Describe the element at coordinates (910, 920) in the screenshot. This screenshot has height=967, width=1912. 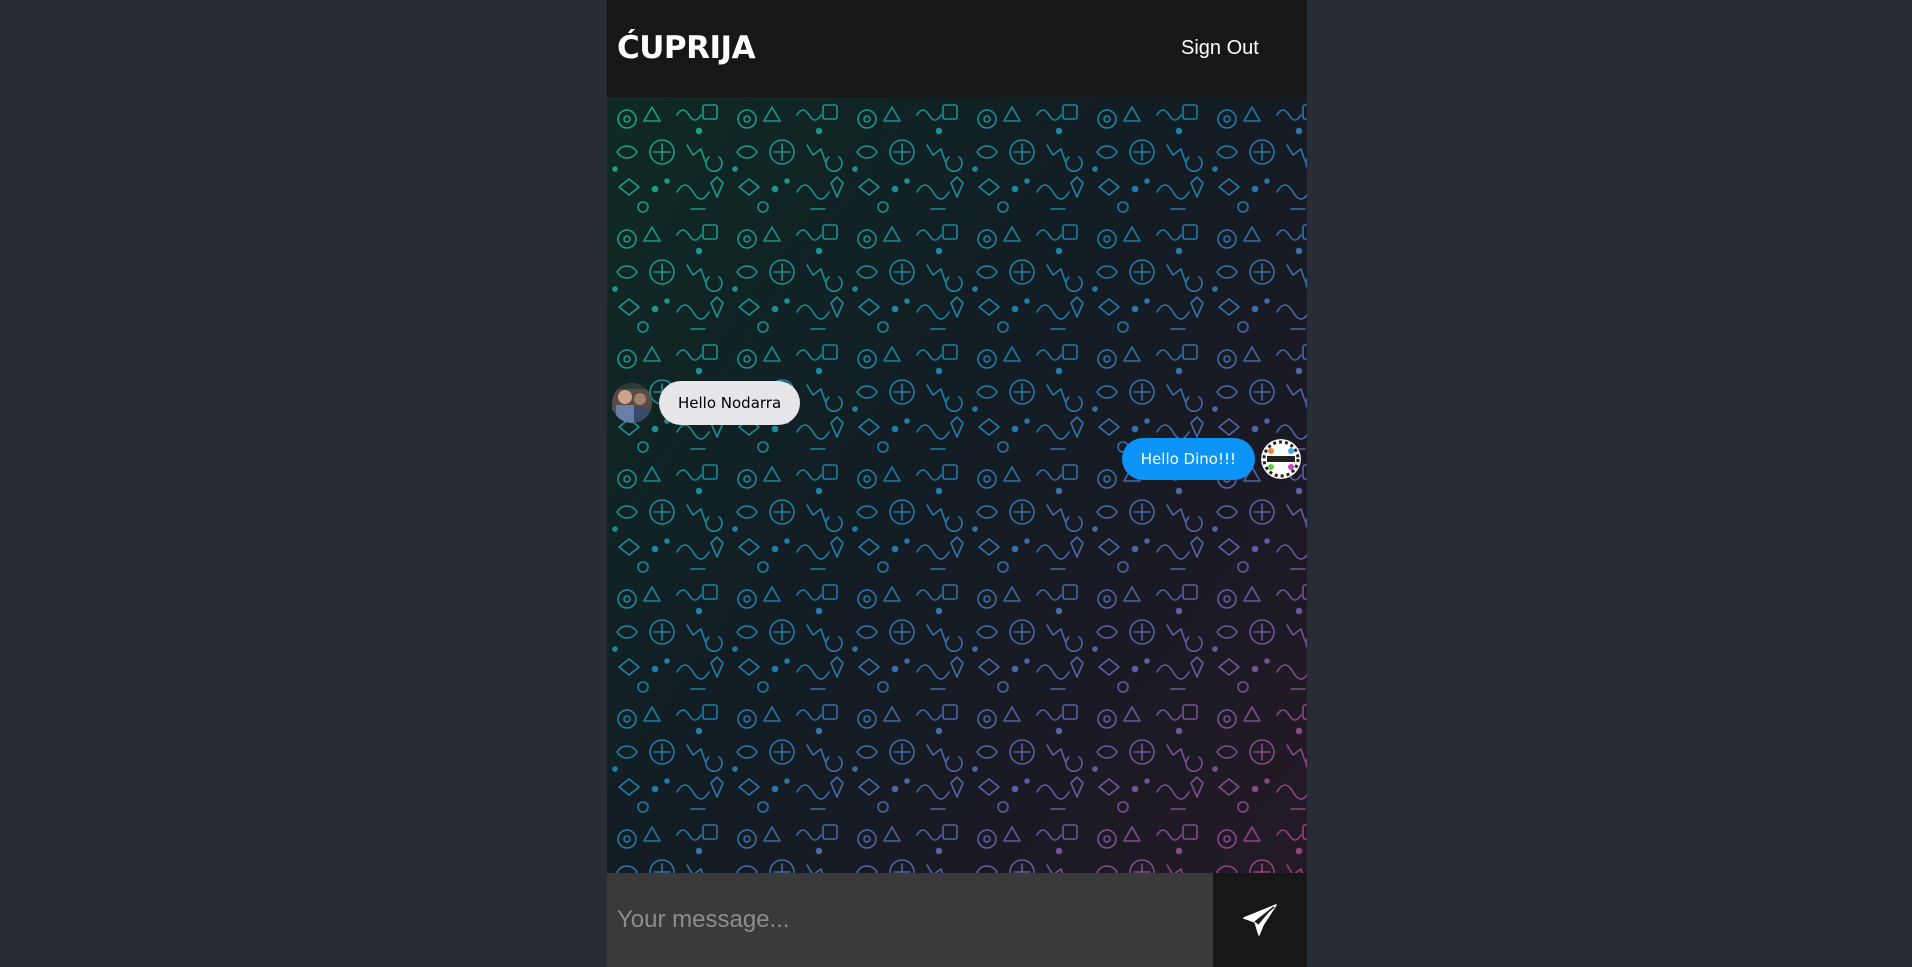
I see `message-input` at that location.